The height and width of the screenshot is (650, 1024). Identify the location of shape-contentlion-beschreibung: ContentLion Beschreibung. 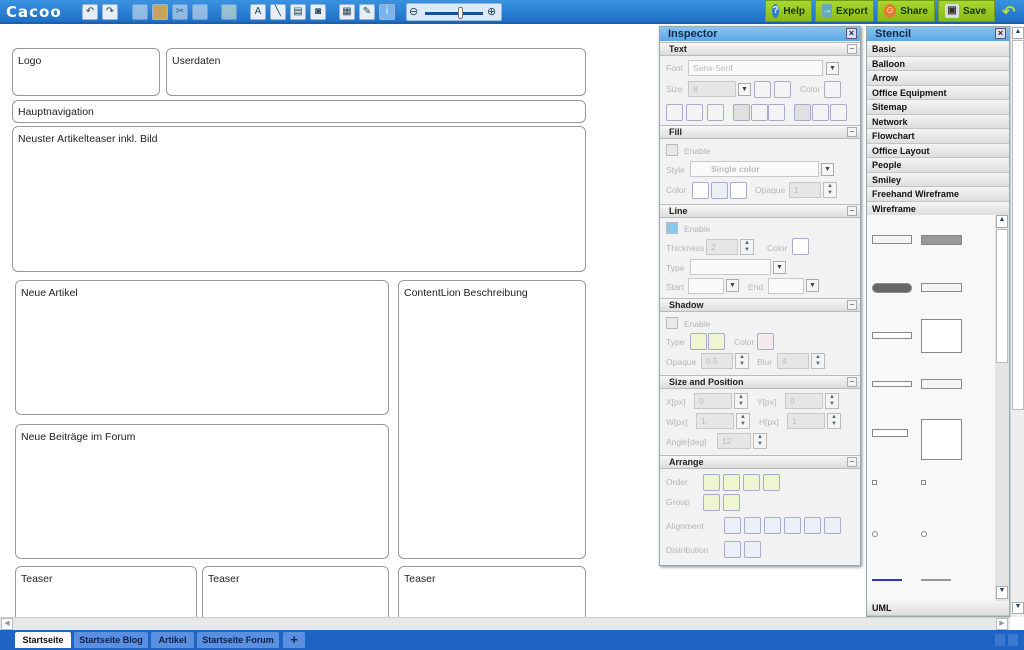
(492, 419).